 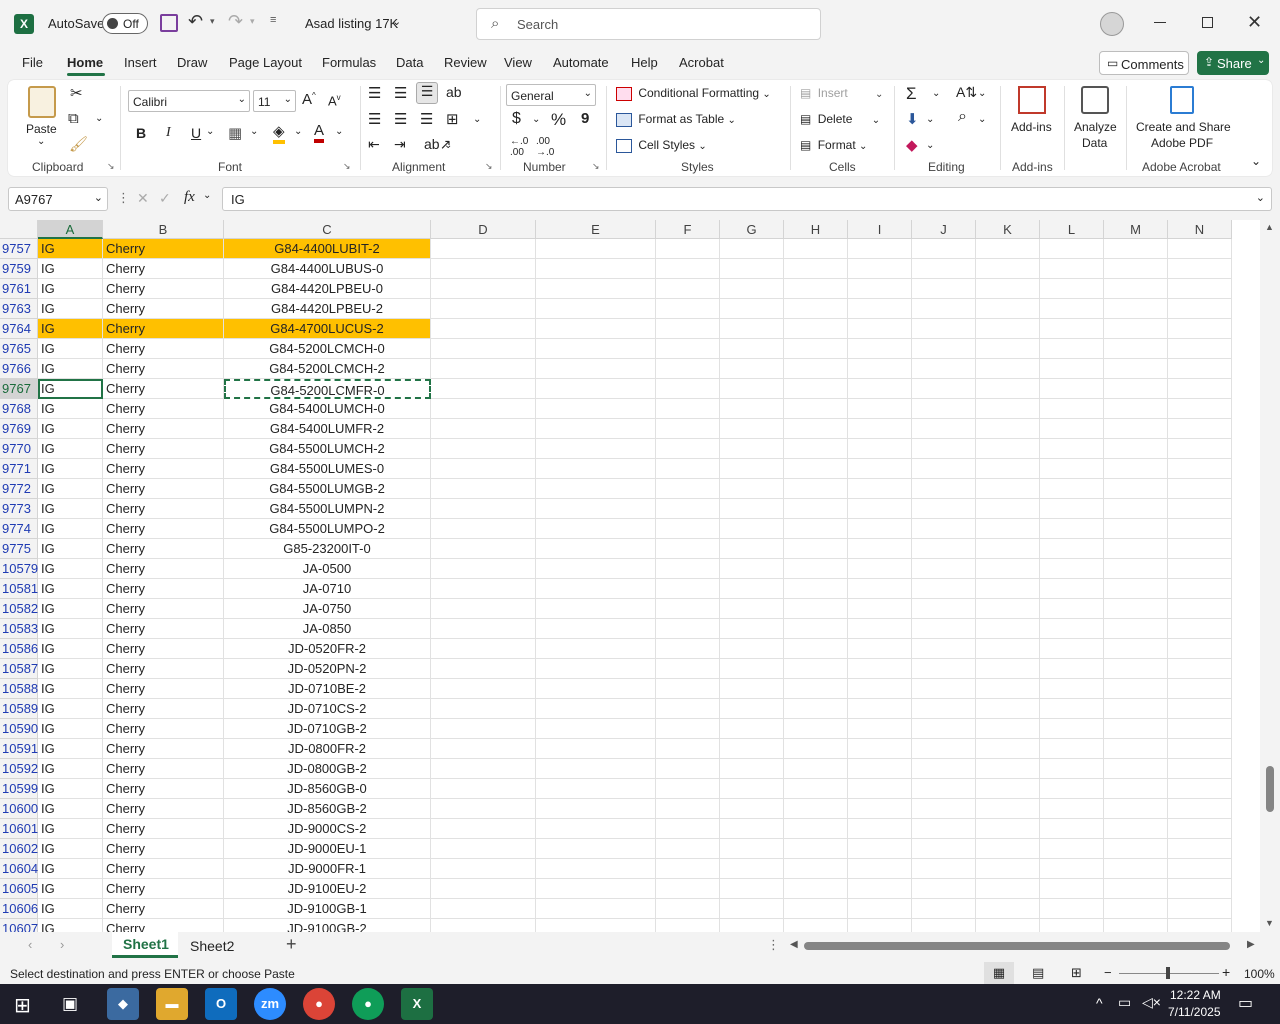 What do you see at coordinates (19, 849) in the screenshot?
I see `row-header: 10602` at bounding box center [19, 849].